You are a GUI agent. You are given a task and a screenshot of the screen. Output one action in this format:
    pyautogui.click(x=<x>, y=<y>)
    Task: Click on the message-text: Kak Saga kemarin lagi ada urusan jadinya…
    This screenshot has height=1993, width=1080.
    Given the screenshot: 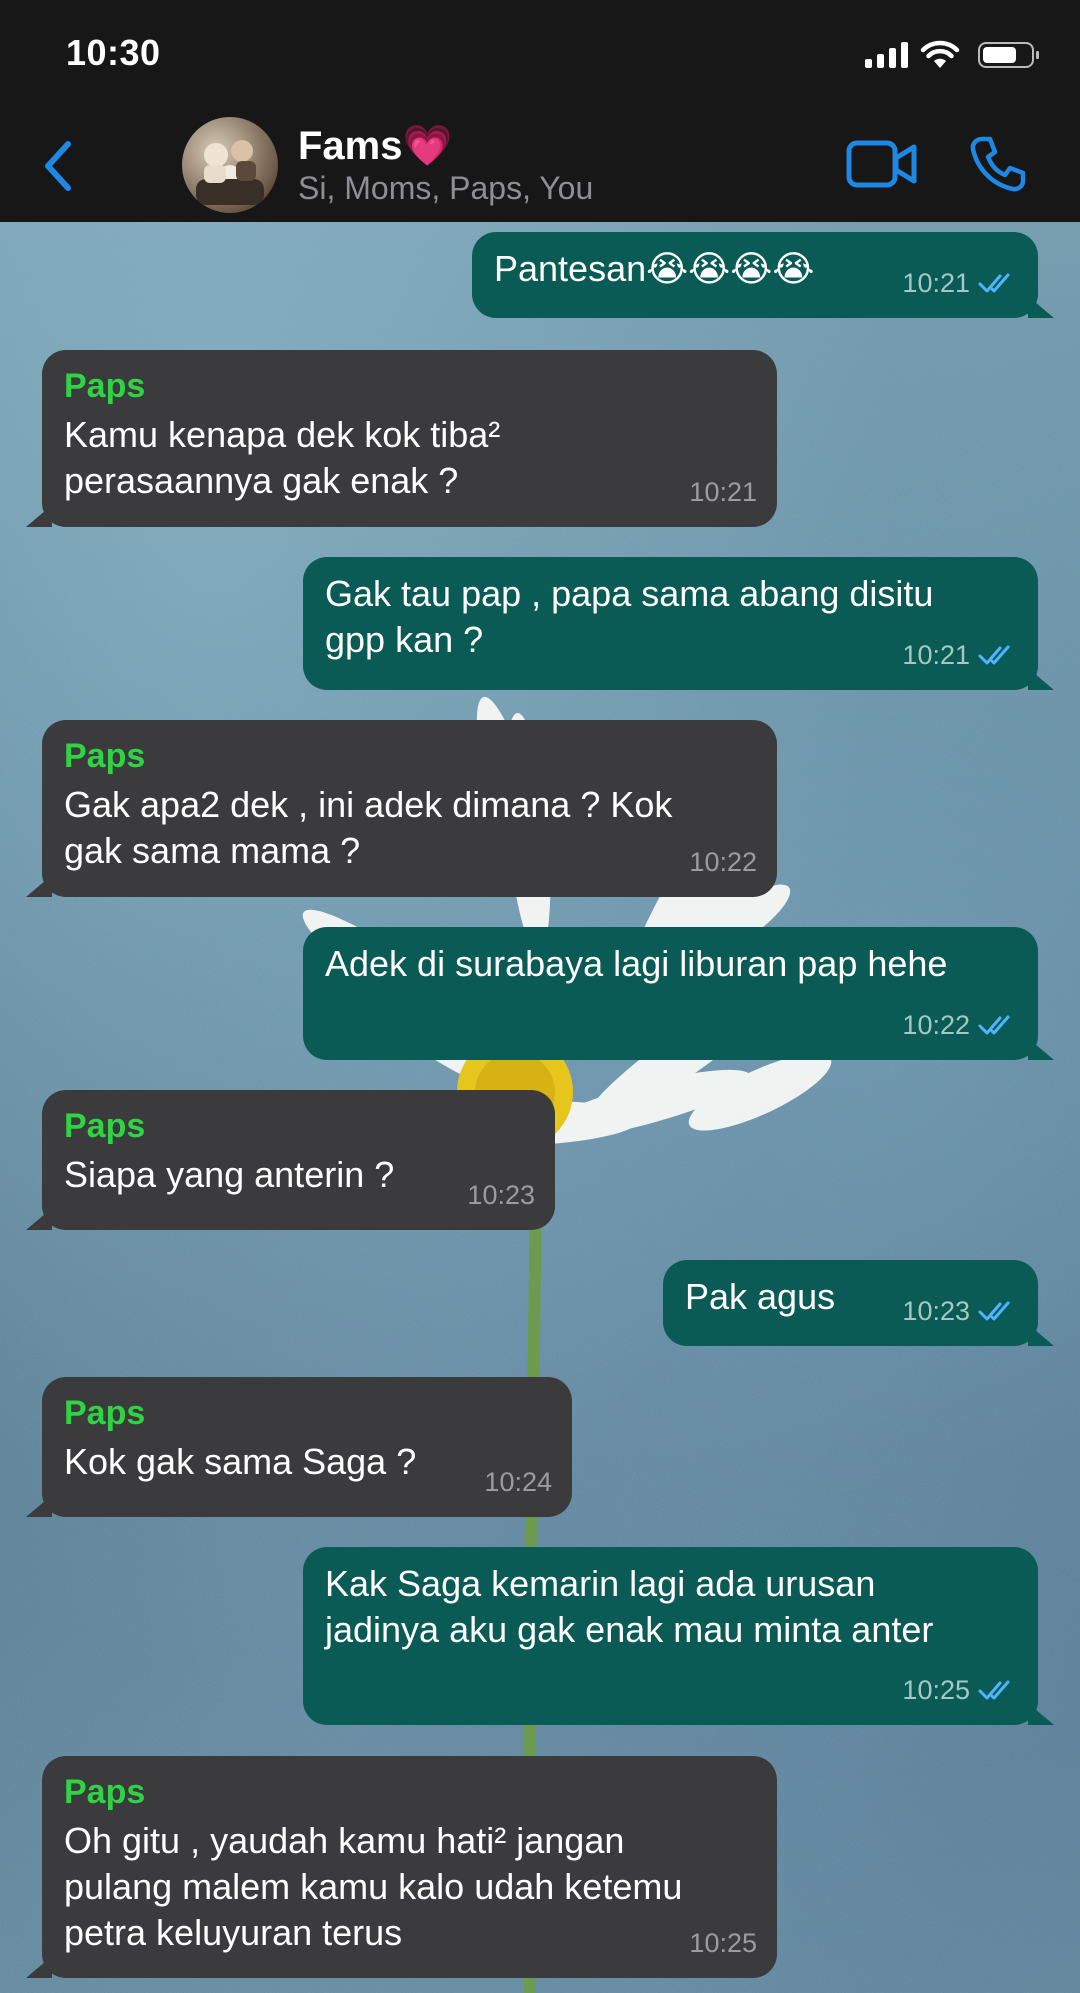 What is the action you would take?
    pyautogui.click(x=629, y=1606)
    